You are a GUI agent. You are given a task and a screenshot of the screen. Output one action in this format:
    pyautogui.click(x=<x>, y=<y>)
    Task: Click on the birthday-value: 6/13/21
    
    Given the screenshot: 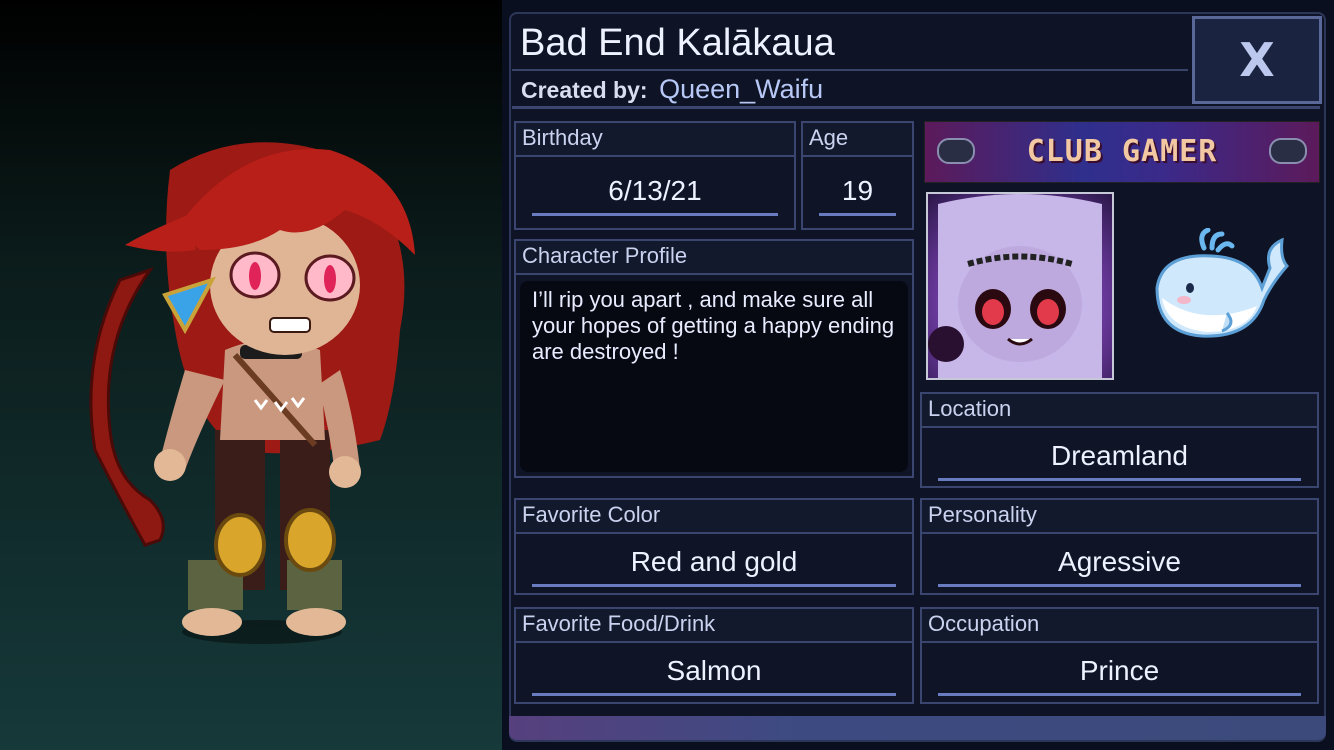 What is the action you would take?
    pyautogui.click(x=655, y=190)
    